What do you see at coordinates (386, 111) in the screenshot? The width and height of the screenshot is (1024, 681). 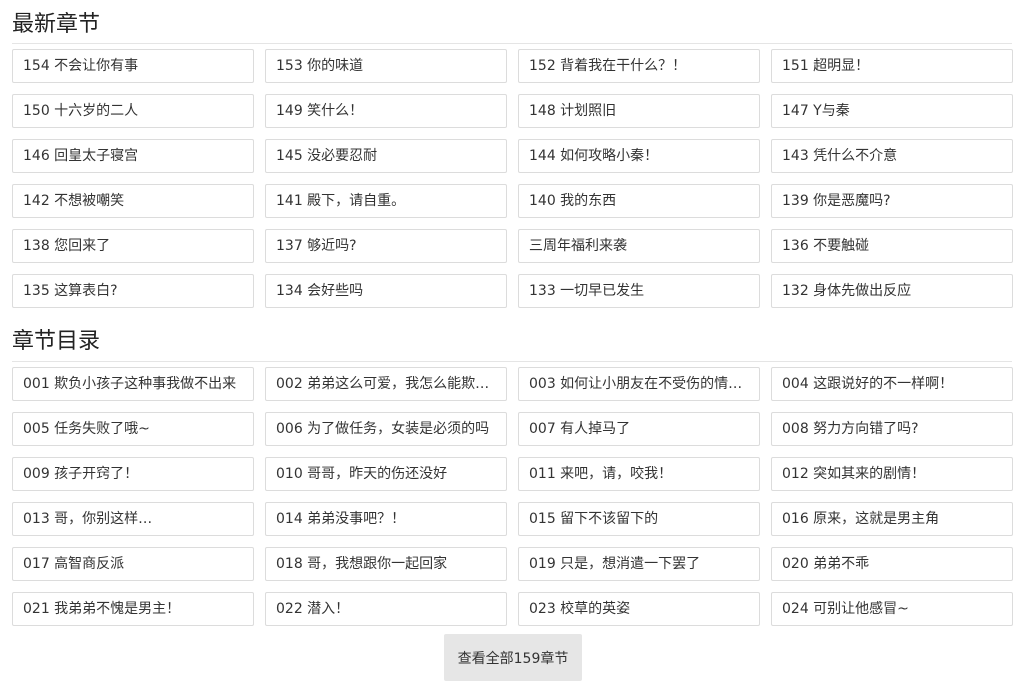 I see `chapter-link: 149 笑什么！` at bounding box center [386, 111].